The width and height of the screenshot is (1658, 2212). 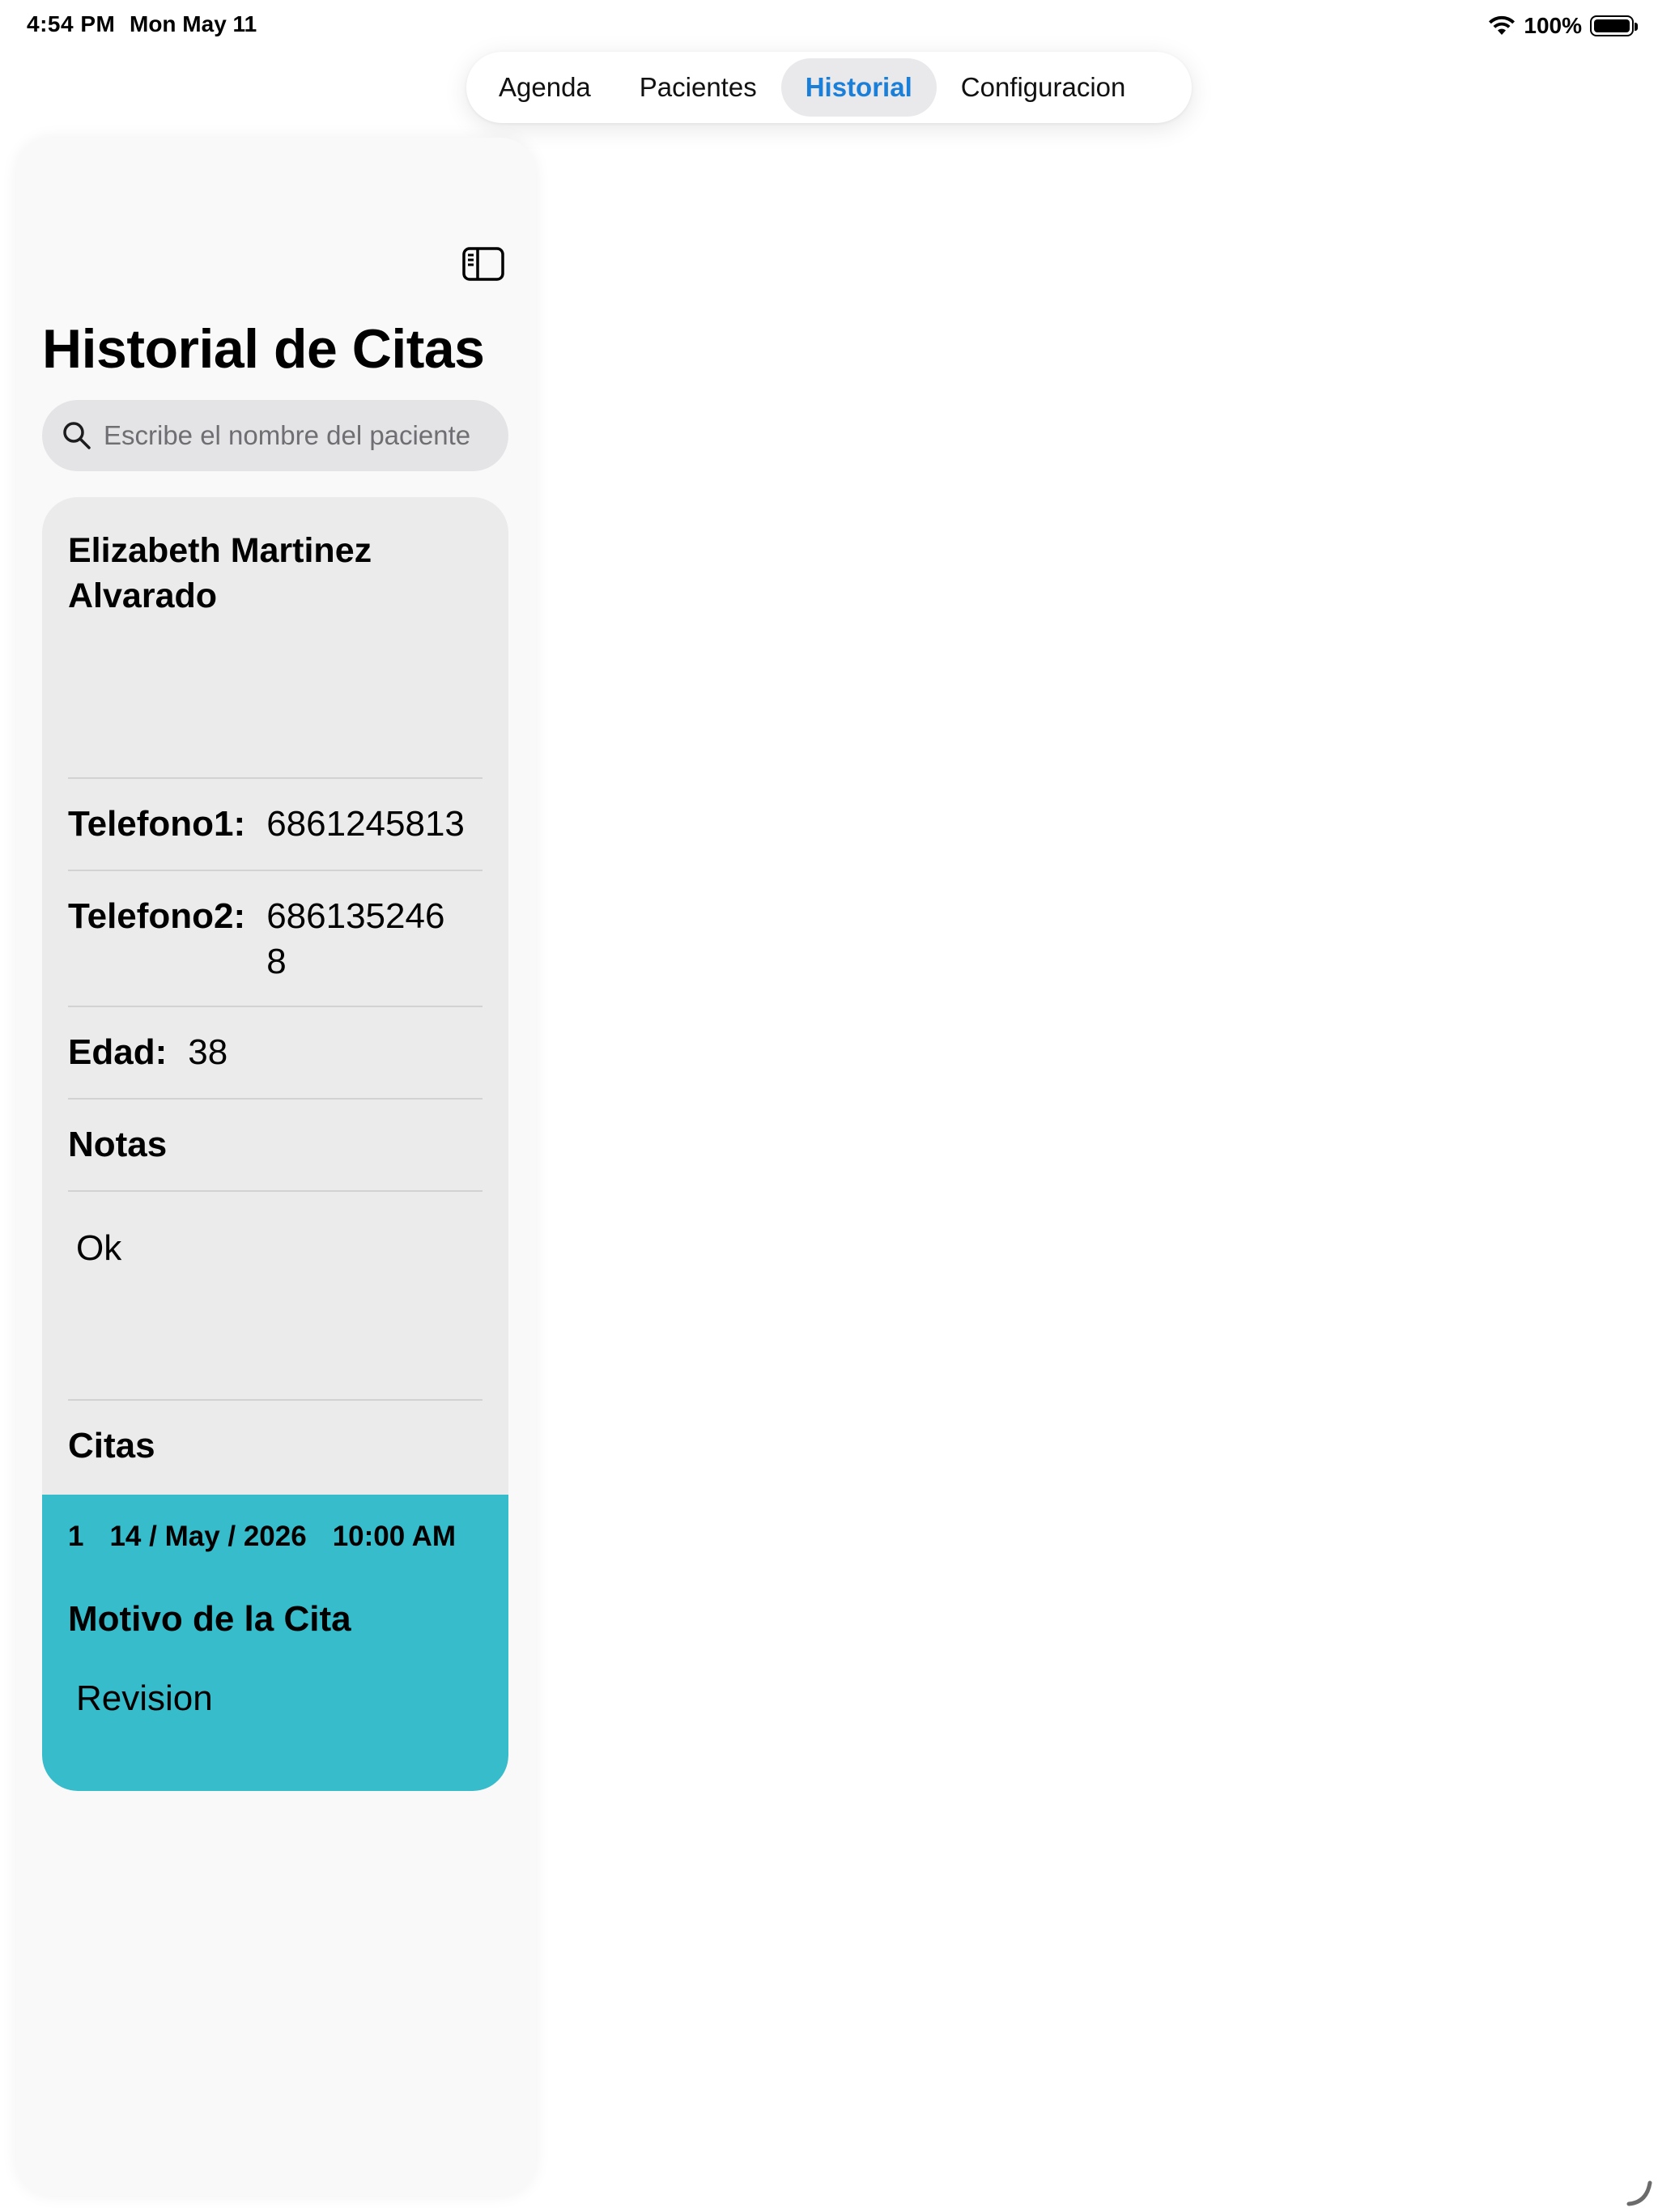 What do you see at coordinates (208, 1052) in the screenshot?
I see `edad-value: 38` at bounding box center [208, 1052].